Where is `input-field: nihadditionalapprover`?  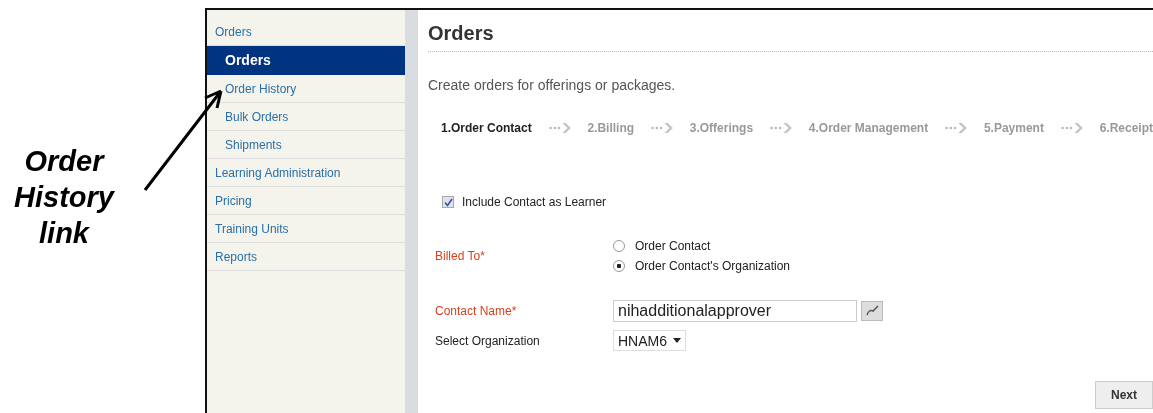 input-field: nihadditionalapprover is located at coordinates (735, 311).